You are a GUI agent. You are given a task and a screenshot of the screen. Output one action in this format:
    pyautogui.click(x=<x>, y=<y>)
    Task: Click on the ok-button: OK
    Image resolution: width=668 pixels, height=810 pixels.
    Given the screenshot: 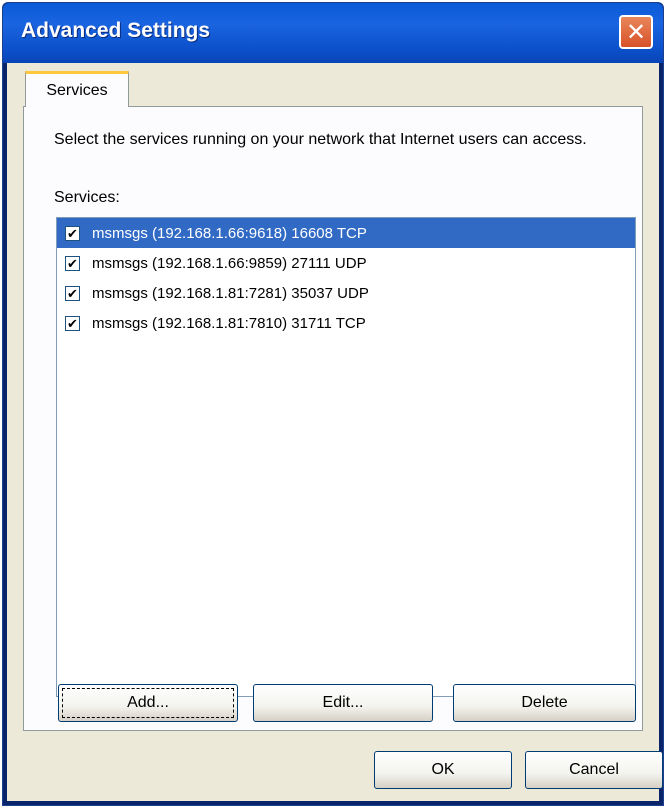 What is the action you would take?
    pyautogui.click(x=443, y=770)
    